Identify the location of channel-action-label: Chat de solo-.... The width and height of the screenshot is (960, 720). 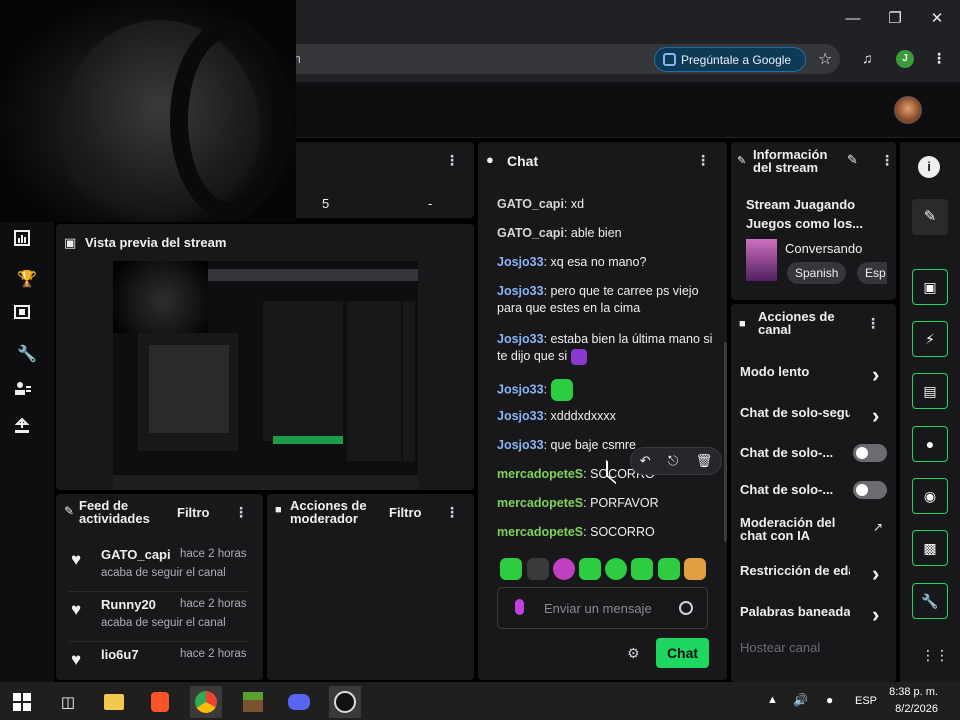
(795, 452).